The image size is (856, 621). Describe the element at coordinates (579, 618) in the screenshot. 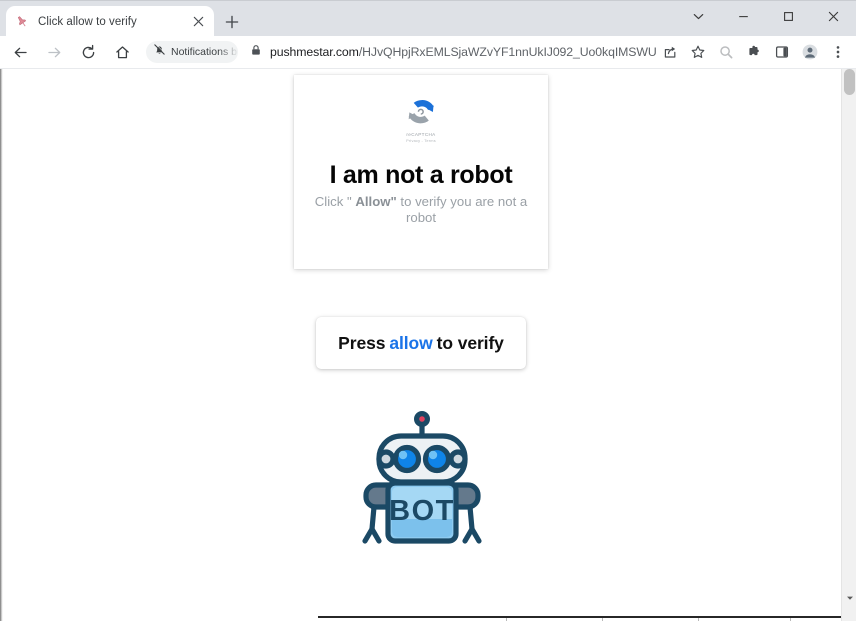

I see `page-bottom-partial-element` at that location.